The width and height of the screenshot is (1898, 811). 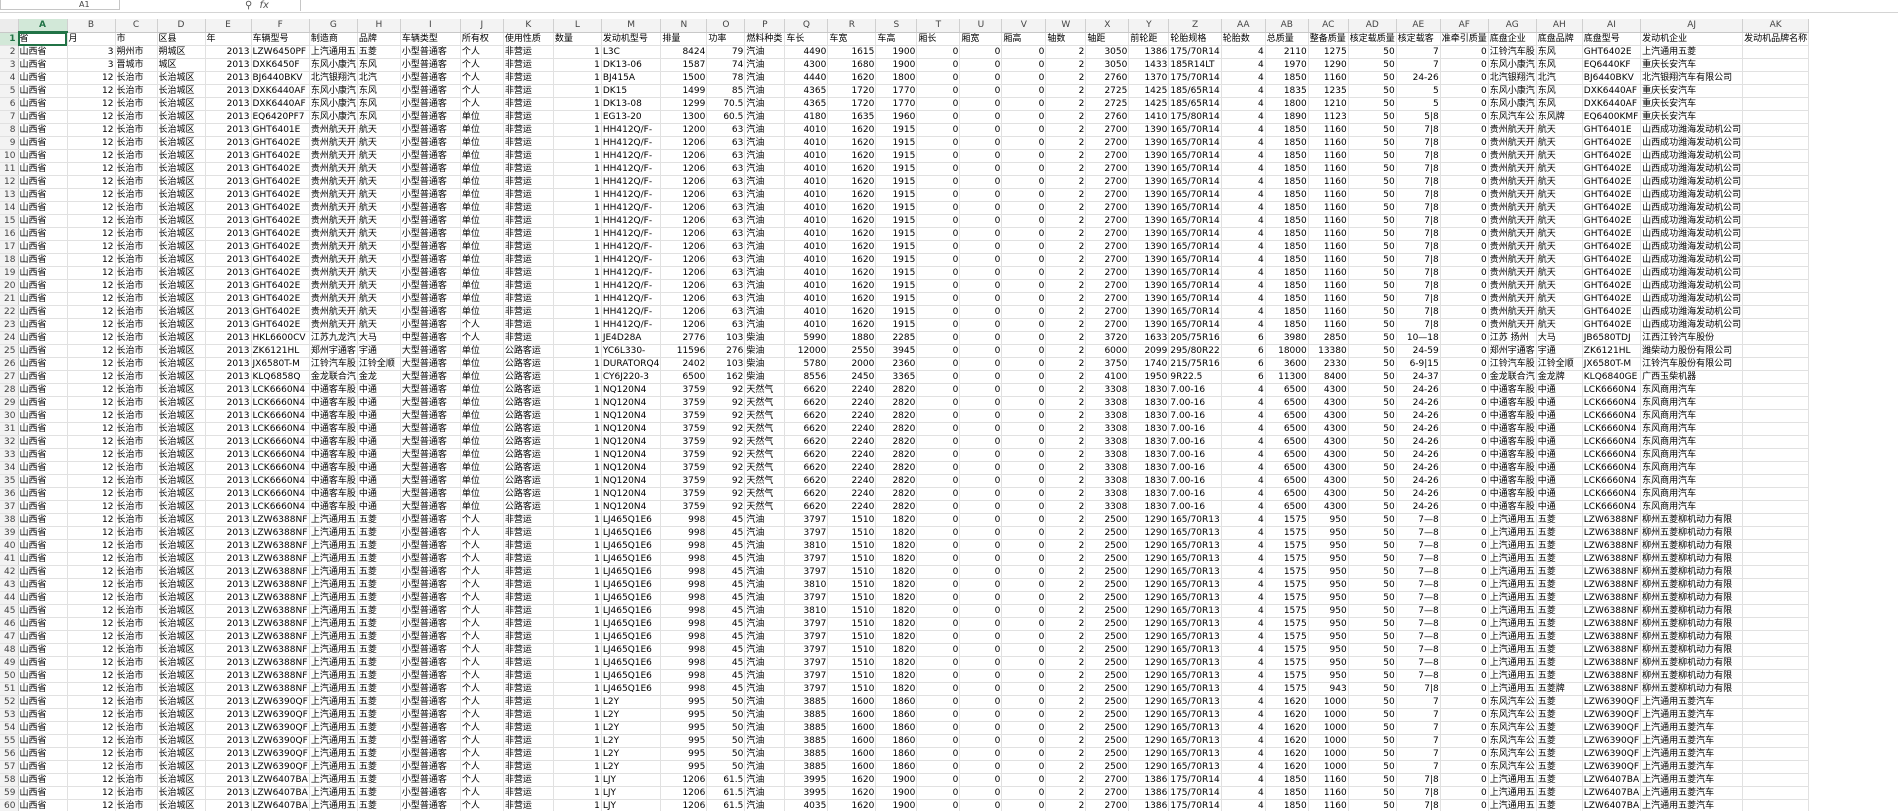 I want to click on cell: LZW6407BA, so click(x=280, y=805).